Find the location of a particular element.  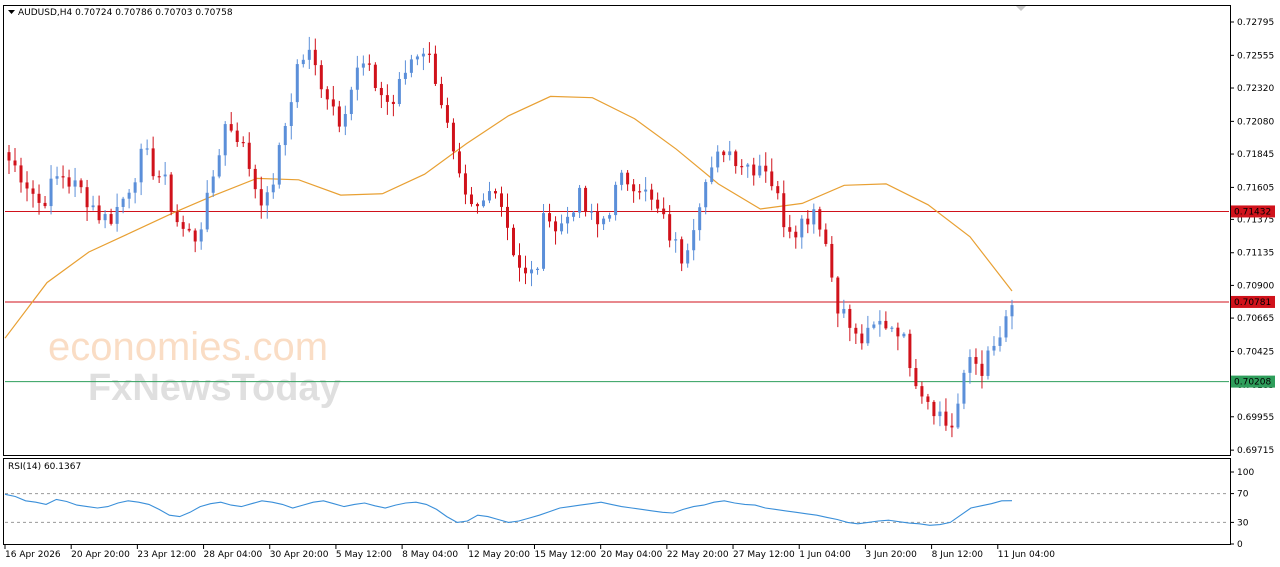

time-tick-label: 1 Jun 04:00 is located at coordinates (825, 555).